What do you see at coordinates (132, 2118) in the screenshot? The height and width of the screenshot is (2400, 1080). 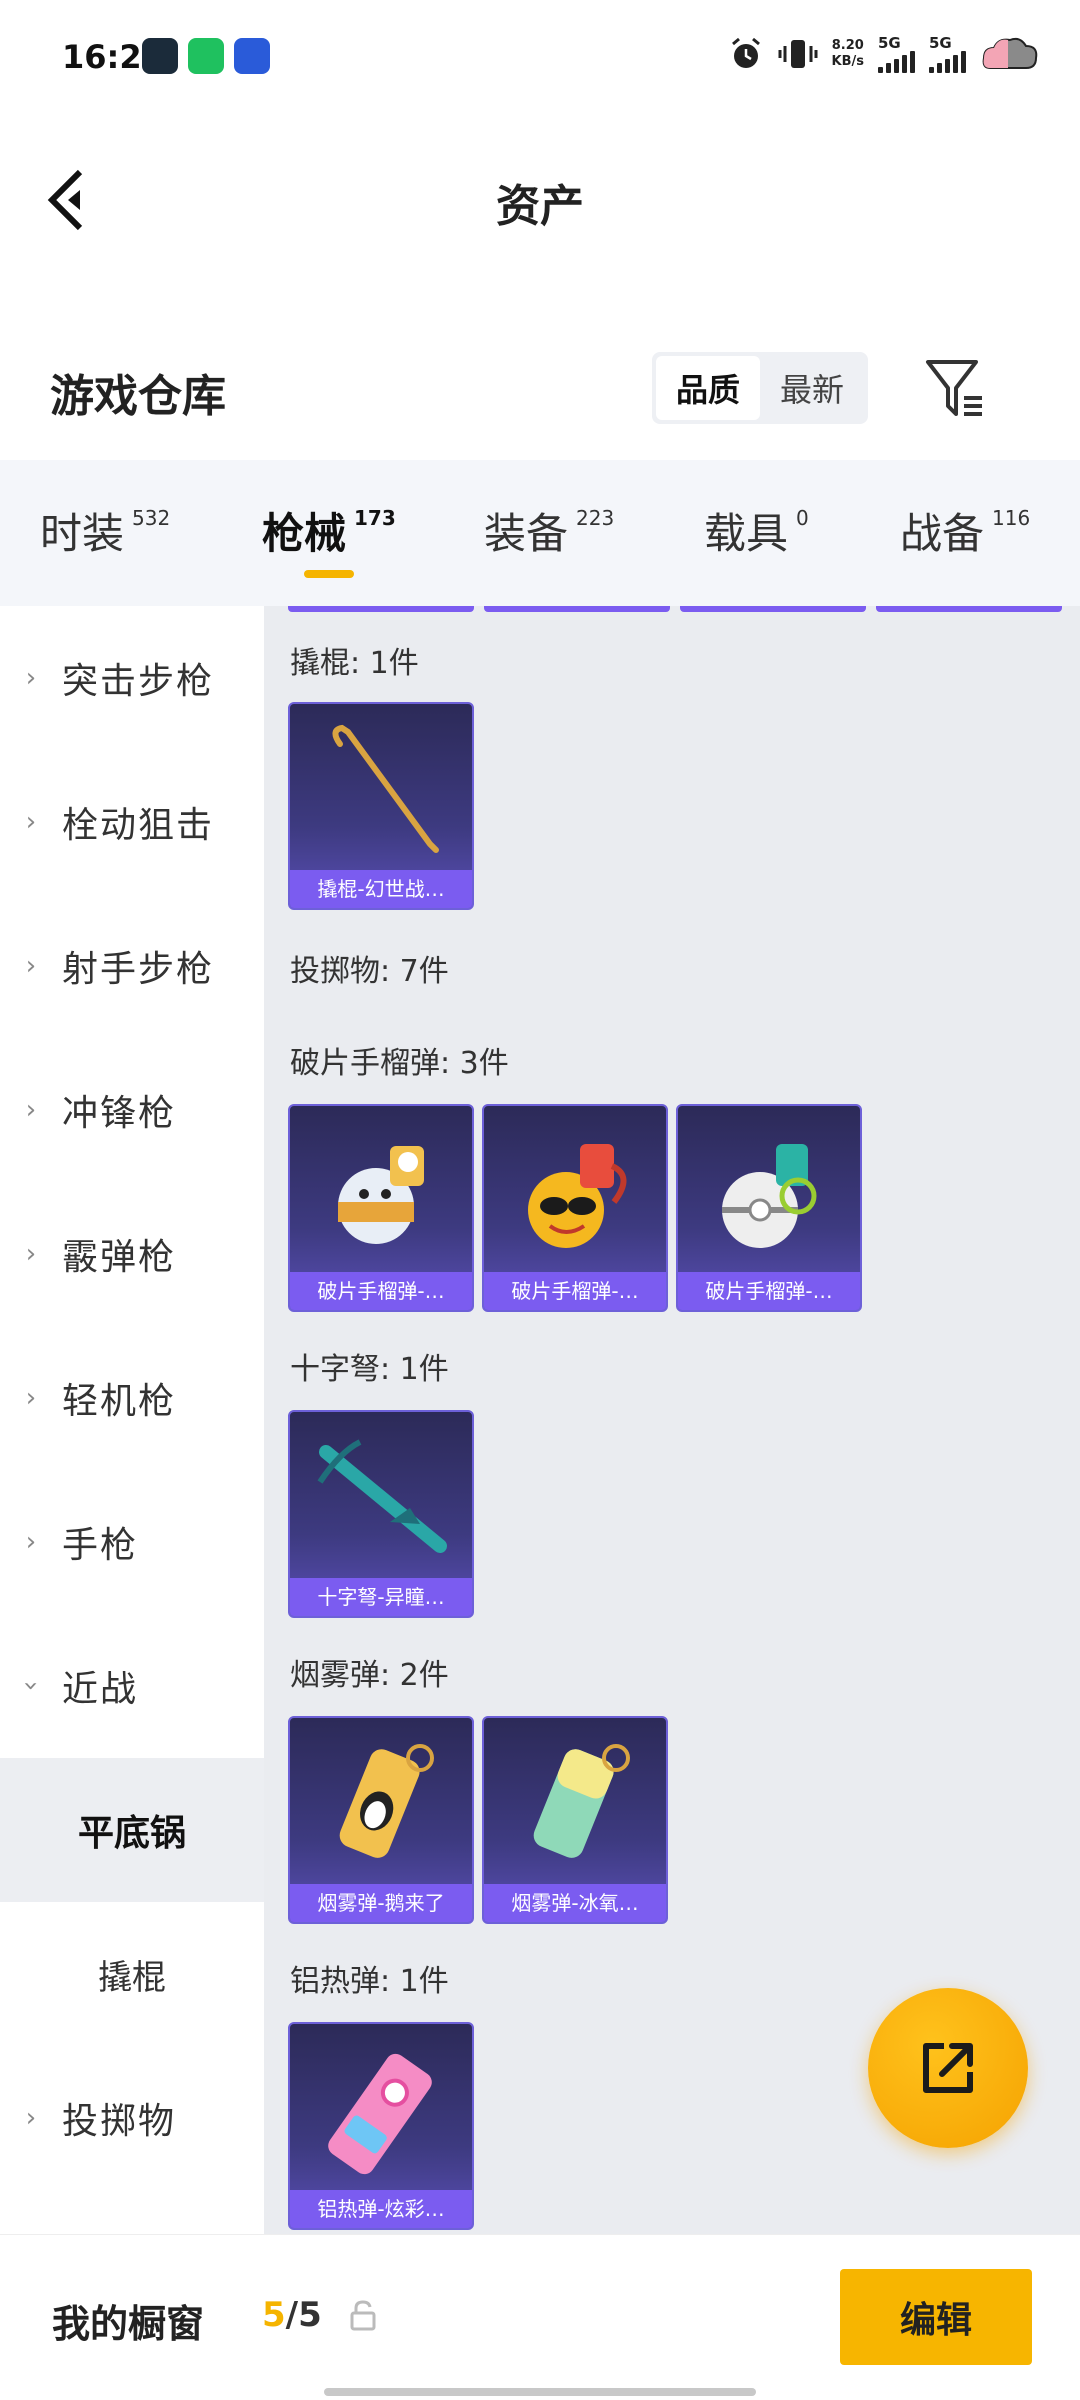 I see `nav-item-throwables: › 投掷物` at bounding box center [132, 2118].